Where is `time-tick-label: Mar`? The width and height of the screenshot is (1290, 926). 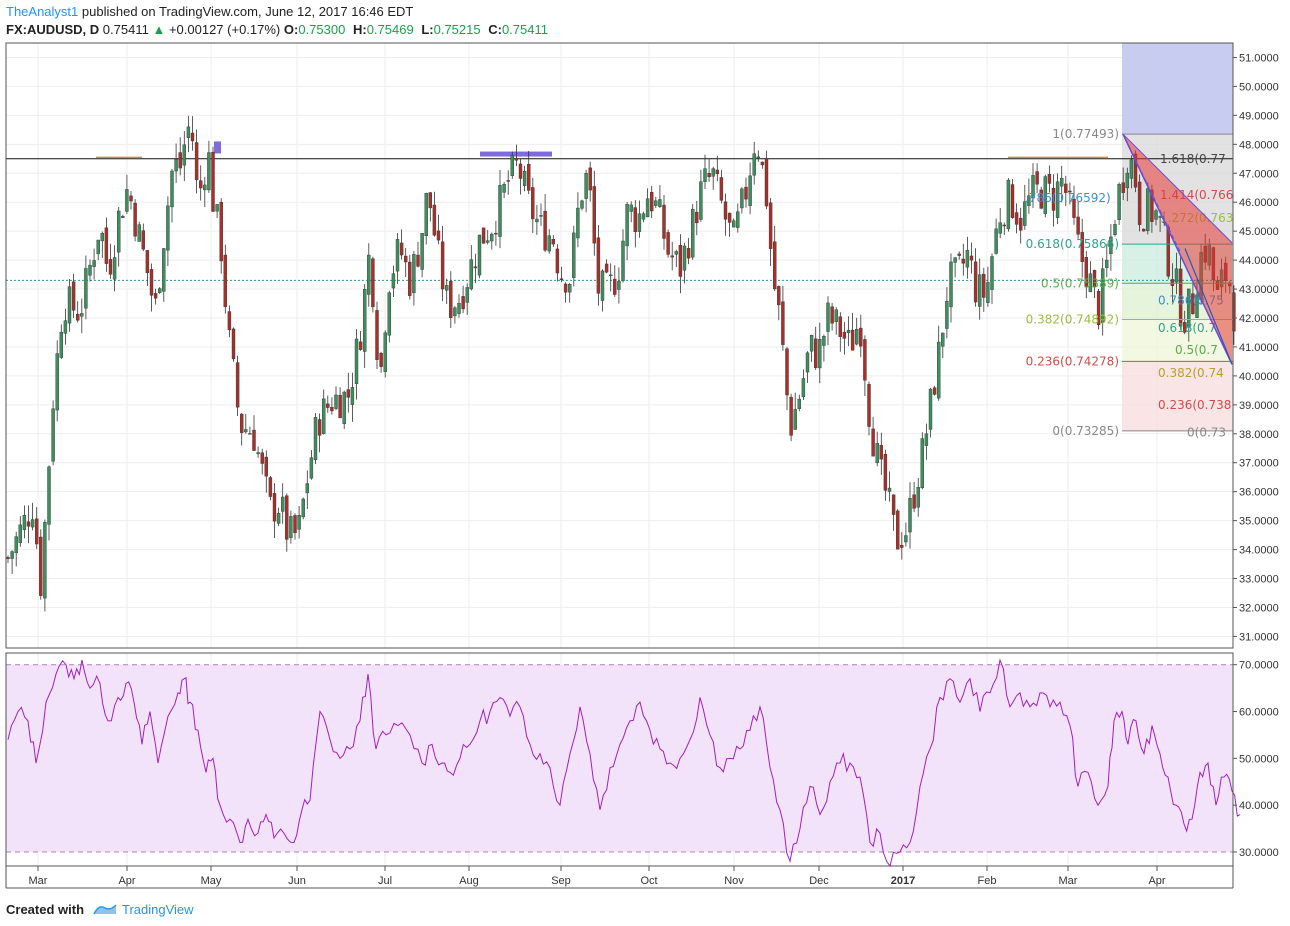 time-tick-label: Mar is located at coordinates (38, 881).